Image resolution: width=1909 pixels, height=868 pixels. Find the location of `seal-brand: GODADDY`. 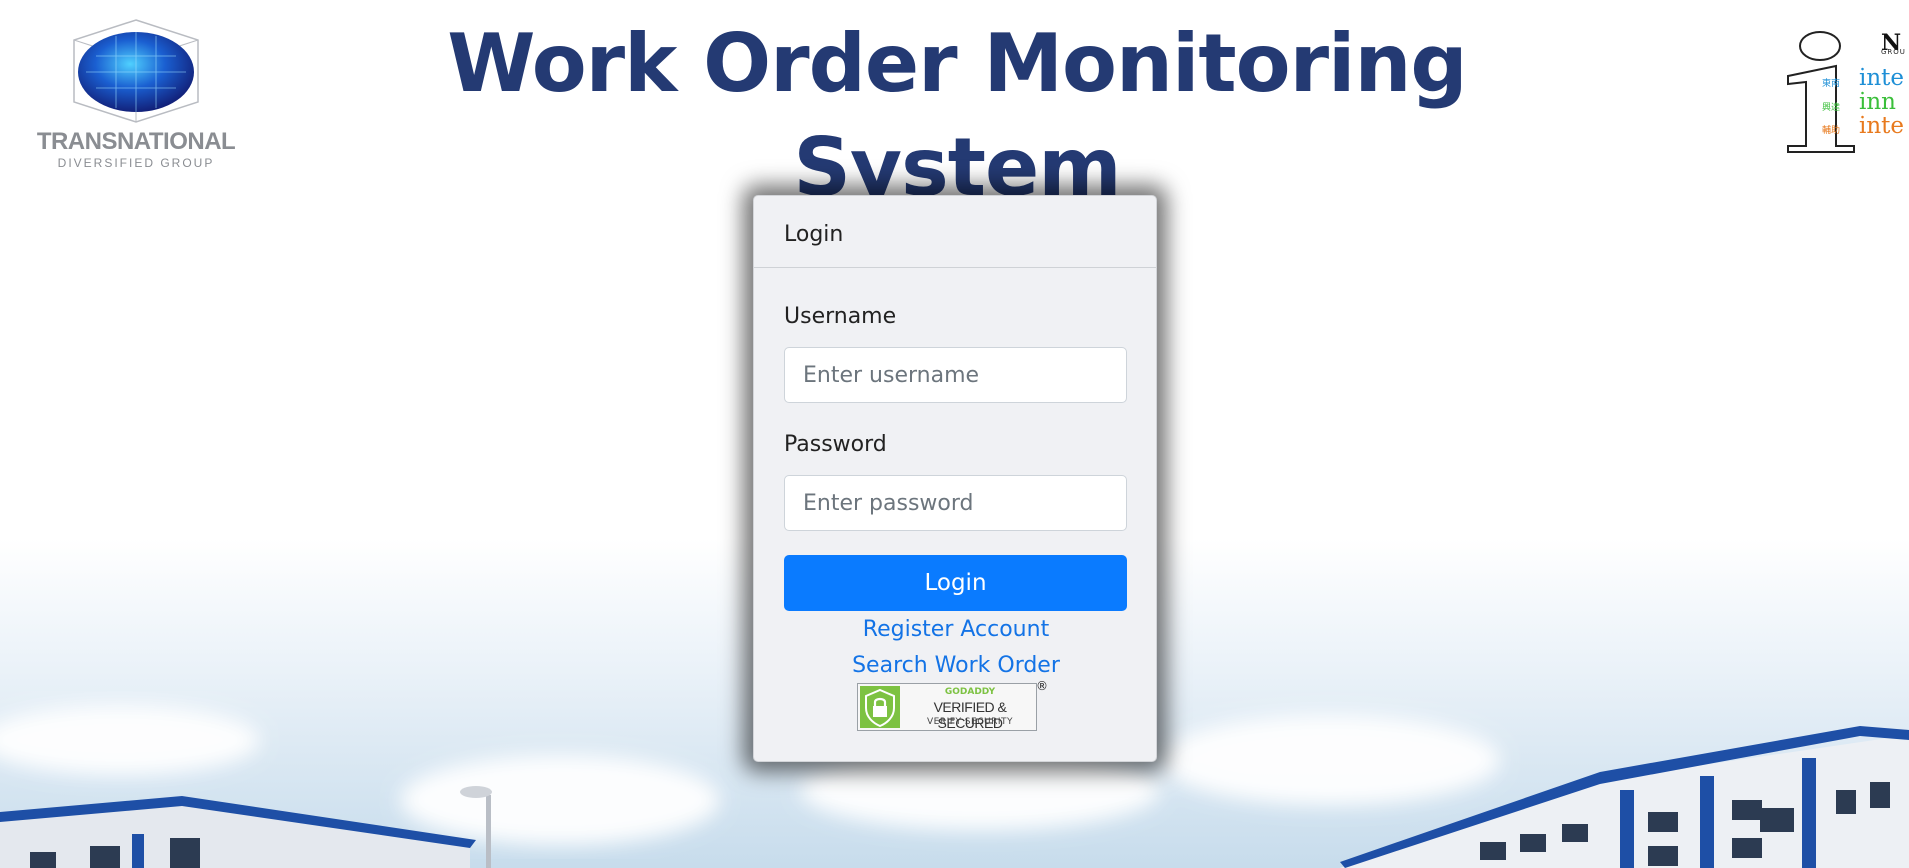

seal-brand: GODADDY is located at coordinates (970, 692).